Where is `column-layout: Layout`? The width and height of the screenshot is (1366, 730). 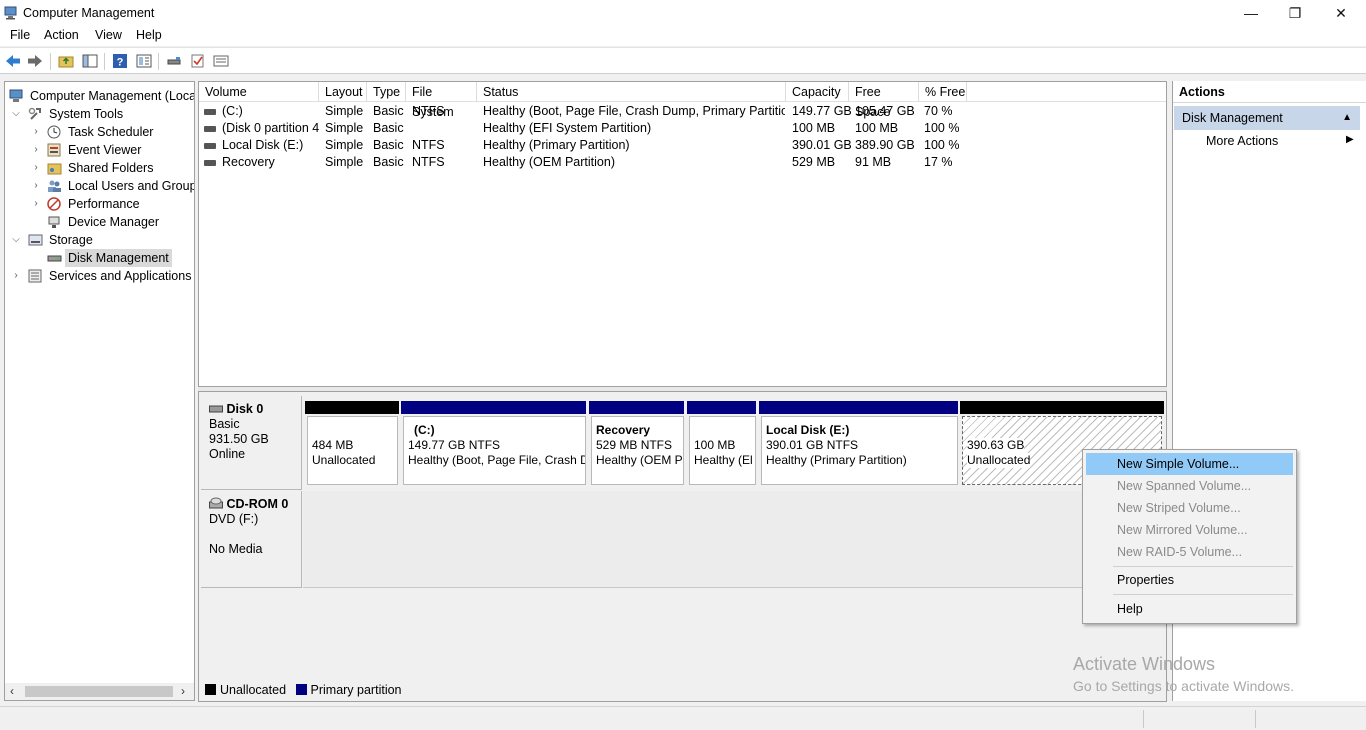 column-layout: Layout is located at coordinates (343, 92).